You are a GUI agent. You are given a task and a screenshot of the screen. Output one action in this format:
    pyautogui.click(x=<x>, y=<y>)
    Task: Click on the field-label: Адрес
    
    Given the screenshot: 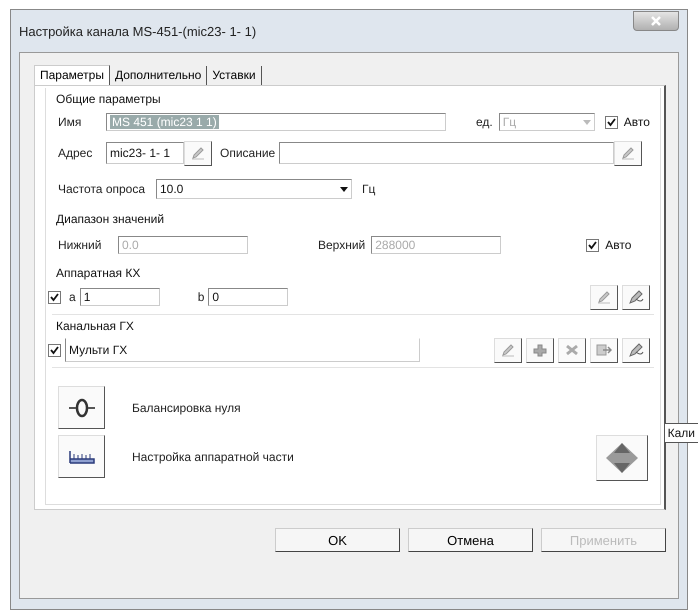 What is the action you would take?
    pyautogui.click(x=76, y=153)
    